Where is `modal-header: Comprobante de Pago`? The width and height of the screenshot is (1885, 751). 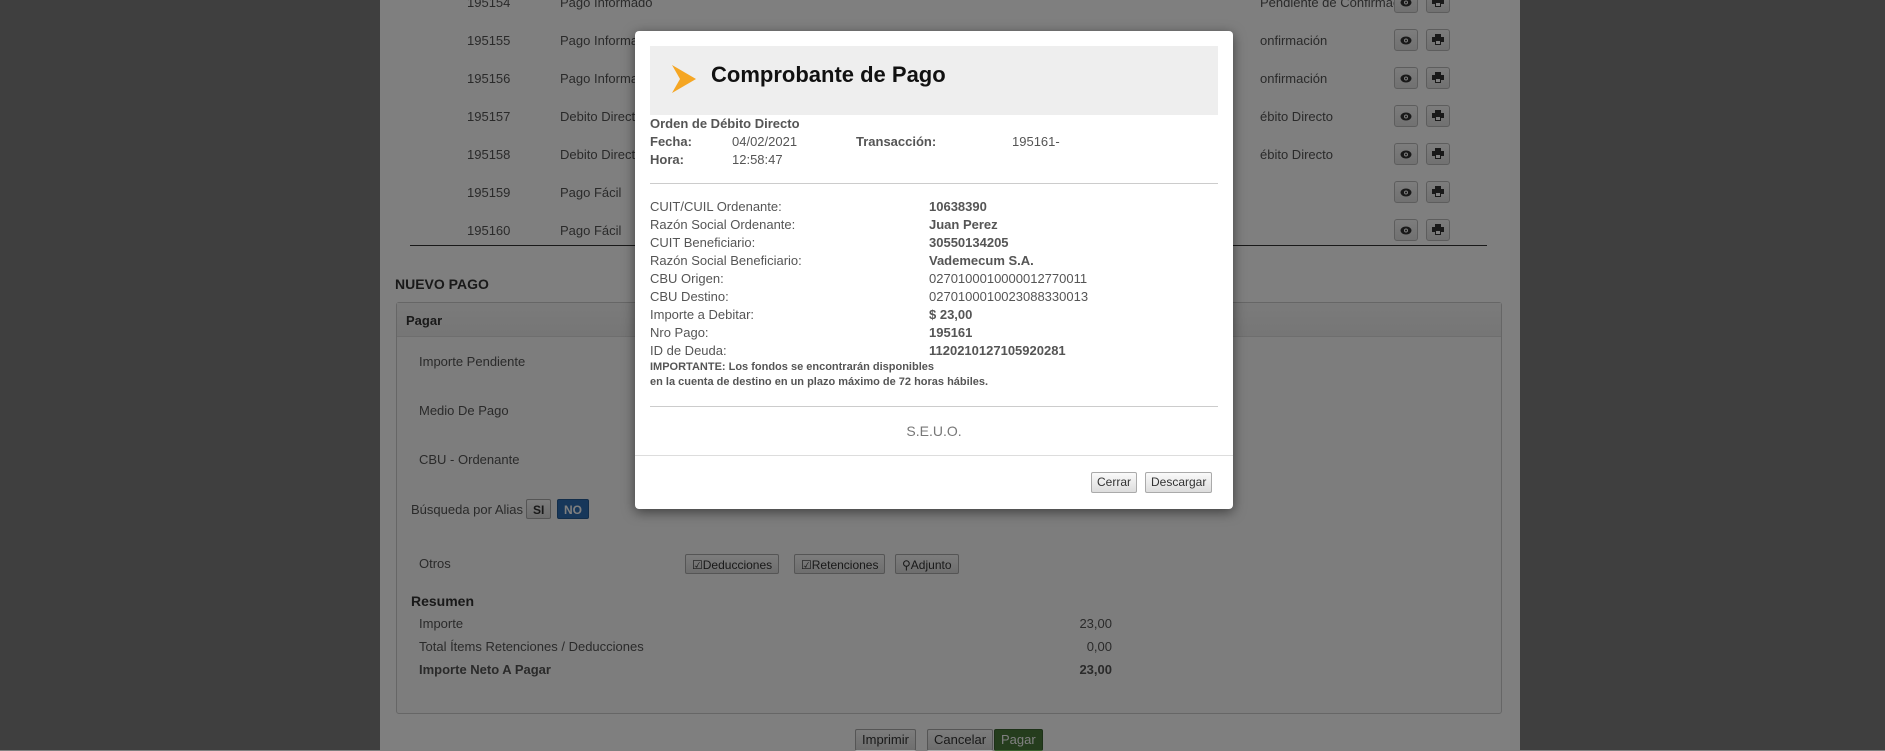 modal-header: Comprobante de Pago is located at coordinates (934, 80).